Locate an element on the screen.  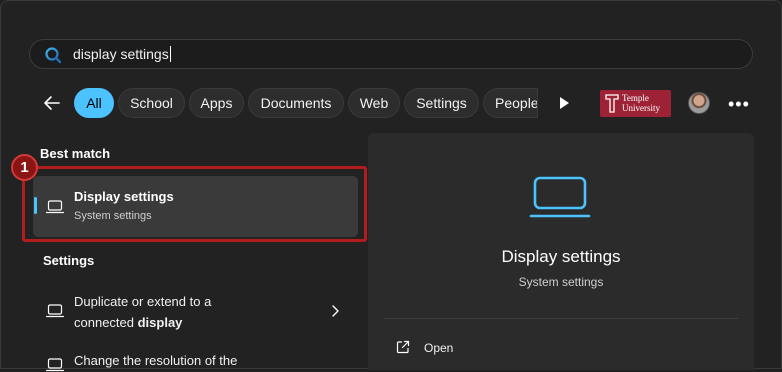
annotation-highlight-box is located at coordinates (194, 204).